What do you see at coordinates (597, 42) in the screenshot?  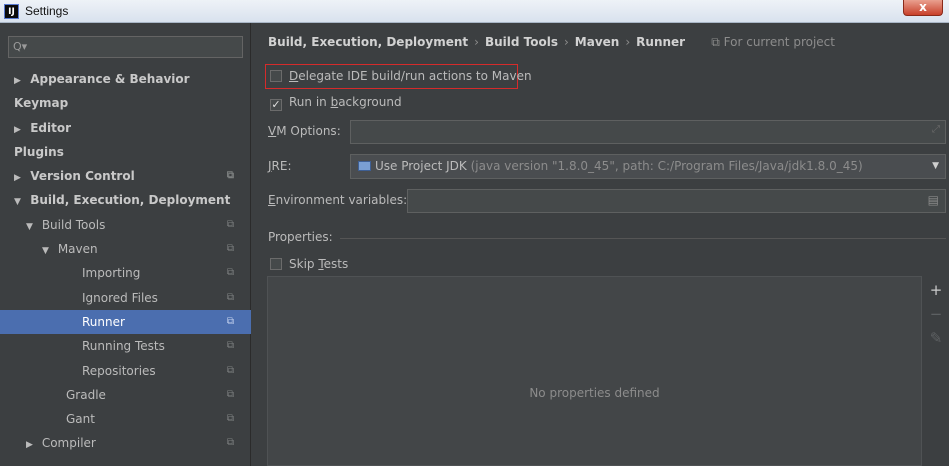 I see `breadcrumb-part: Maven` at bounding box center [597, 42].